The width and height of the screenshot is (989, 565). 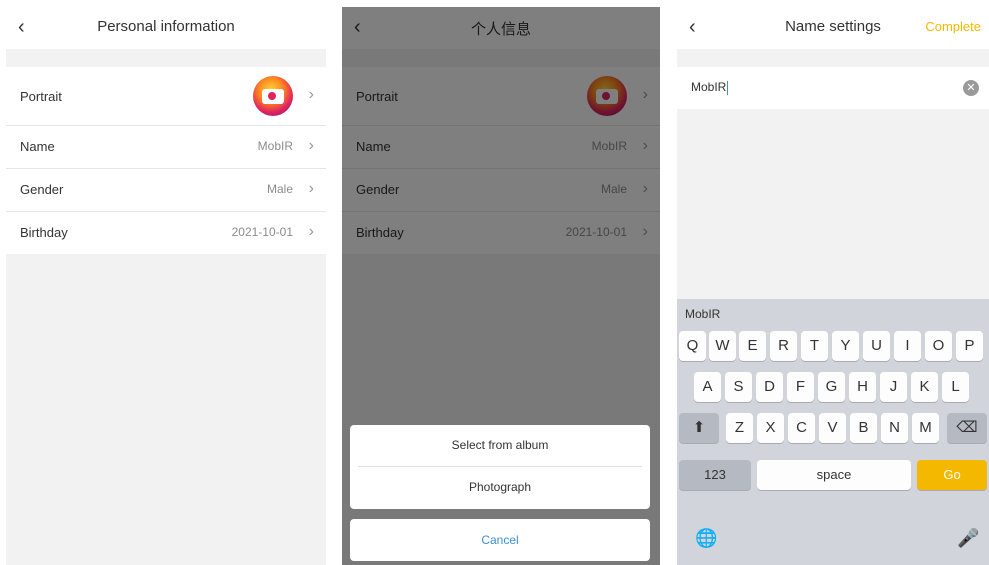 I want to click on key-f: F, so click(x=800, y=387).